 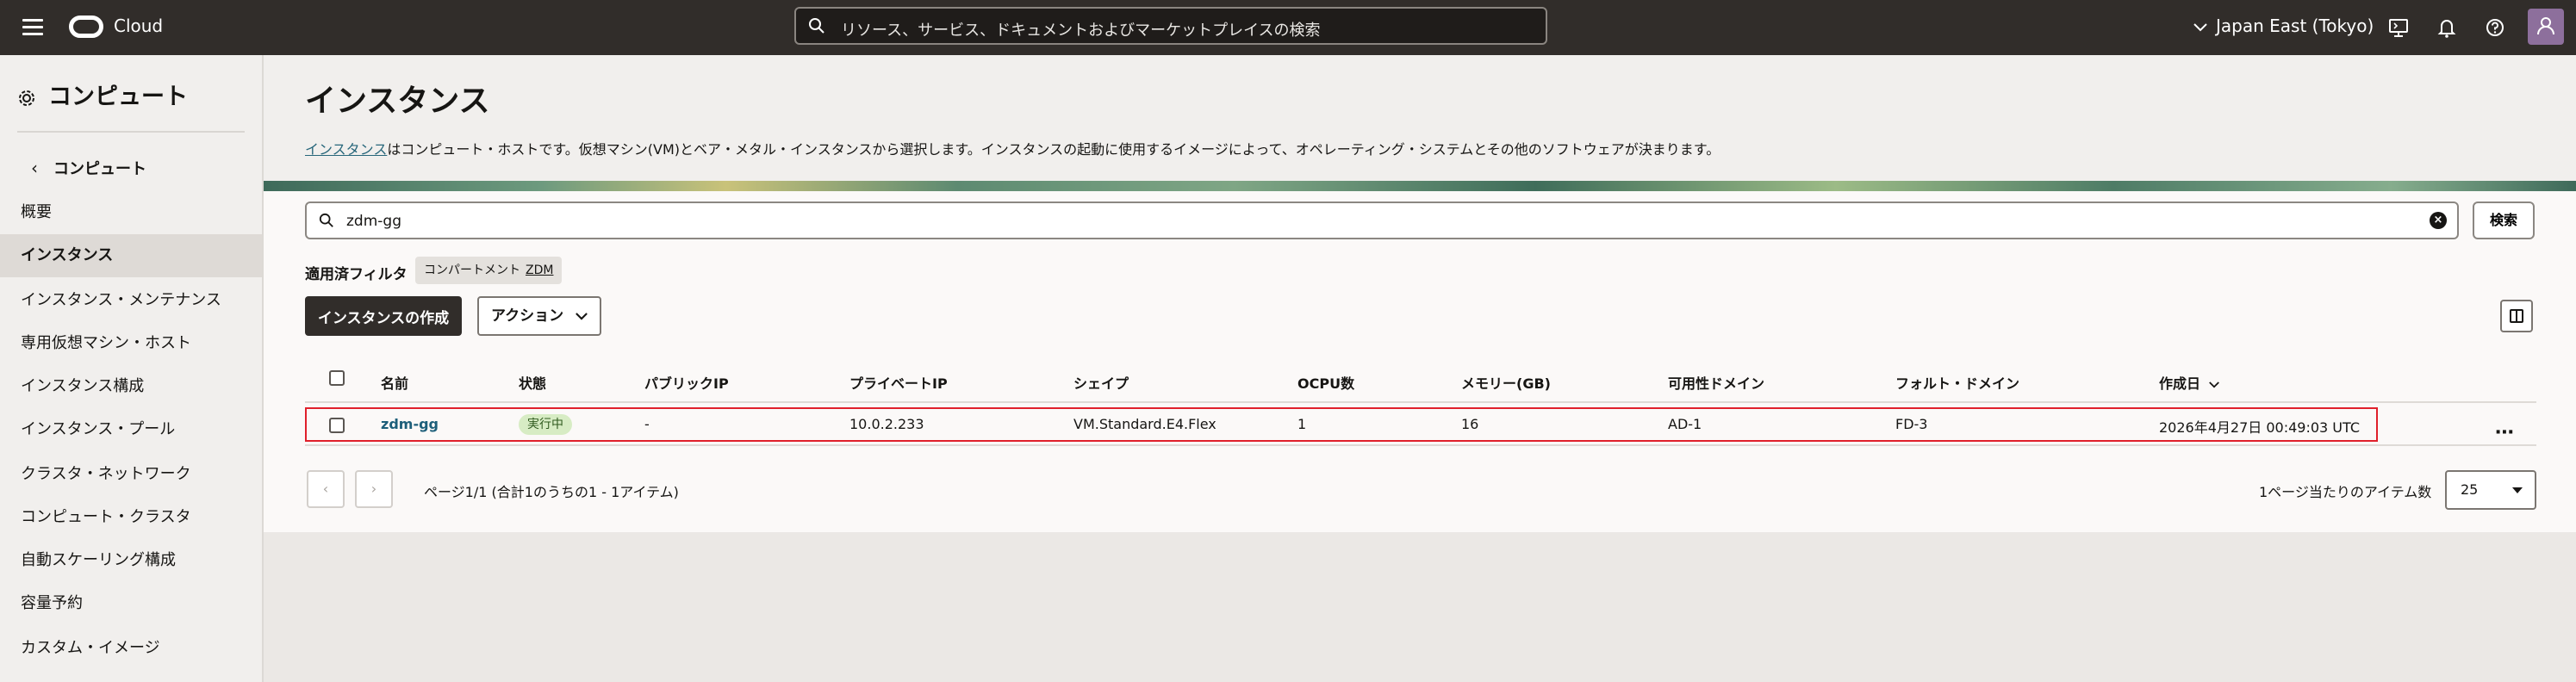 What do you see at coordinates (118, 97) in the screenshot?
I see `sidebar-title-text: コンピュート` at bounding box center [118, 97].